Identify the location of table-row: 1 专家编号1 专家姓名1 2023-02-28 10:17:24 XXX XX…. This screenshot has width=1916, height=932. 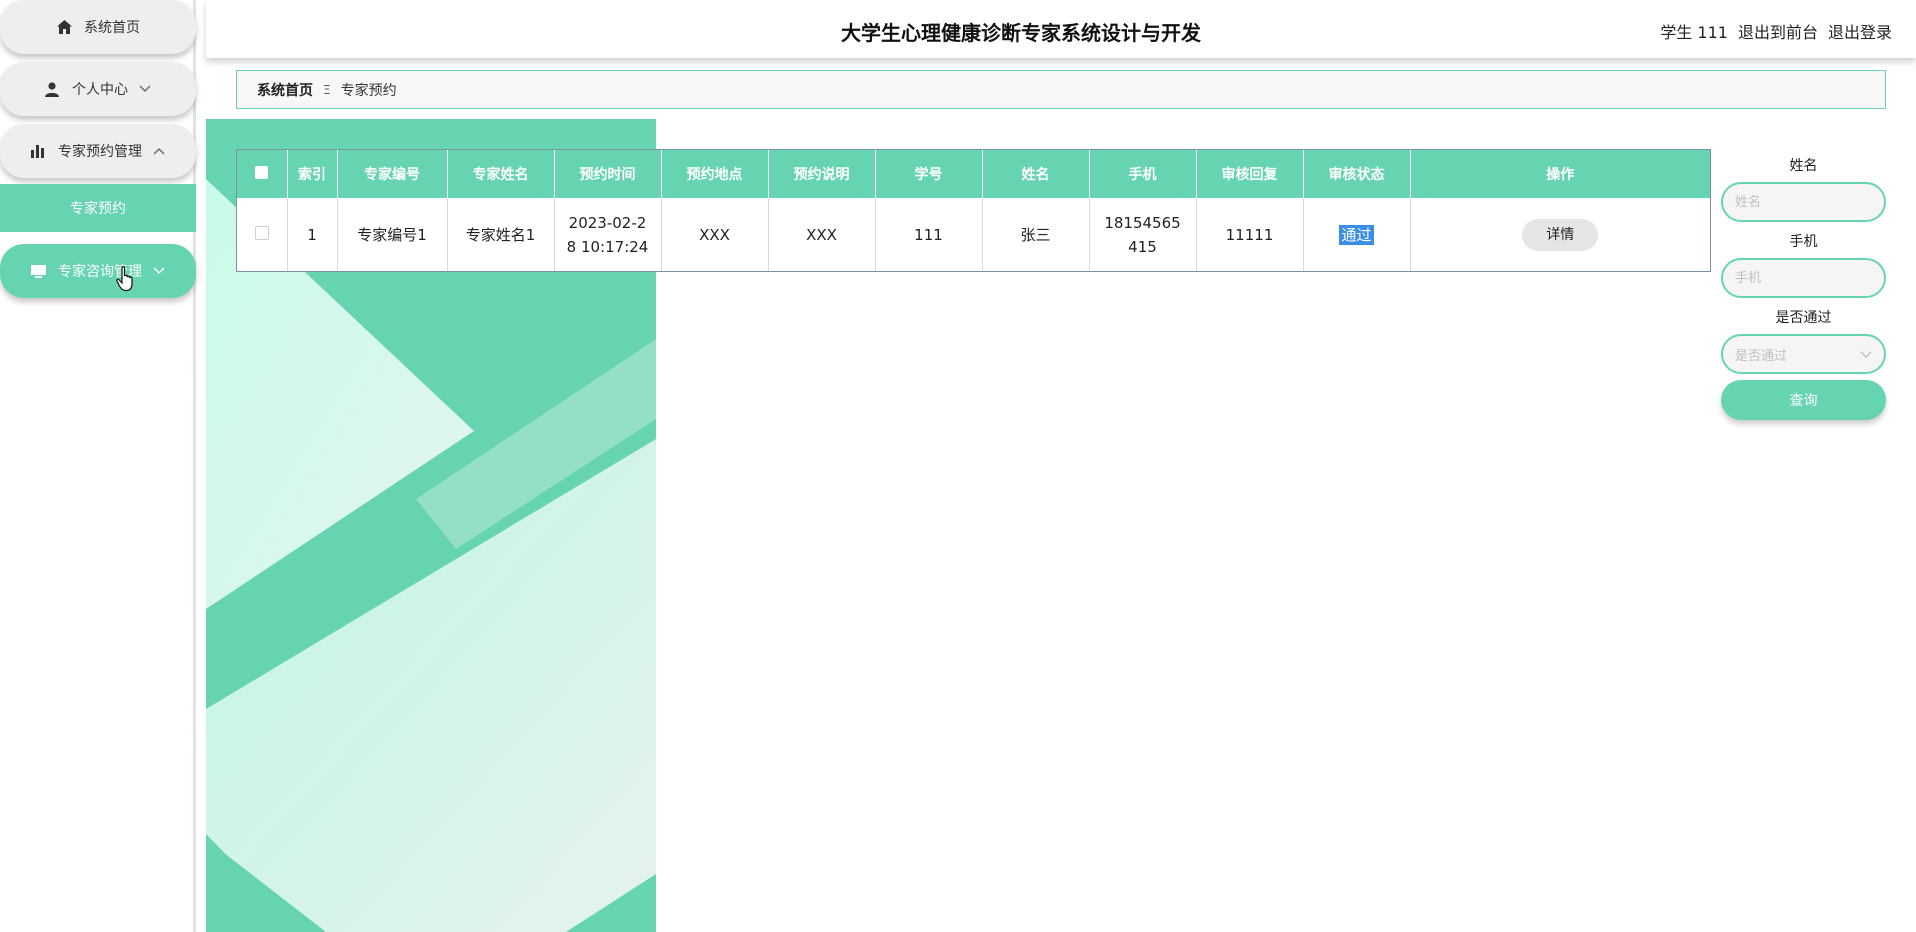
(973, 234).